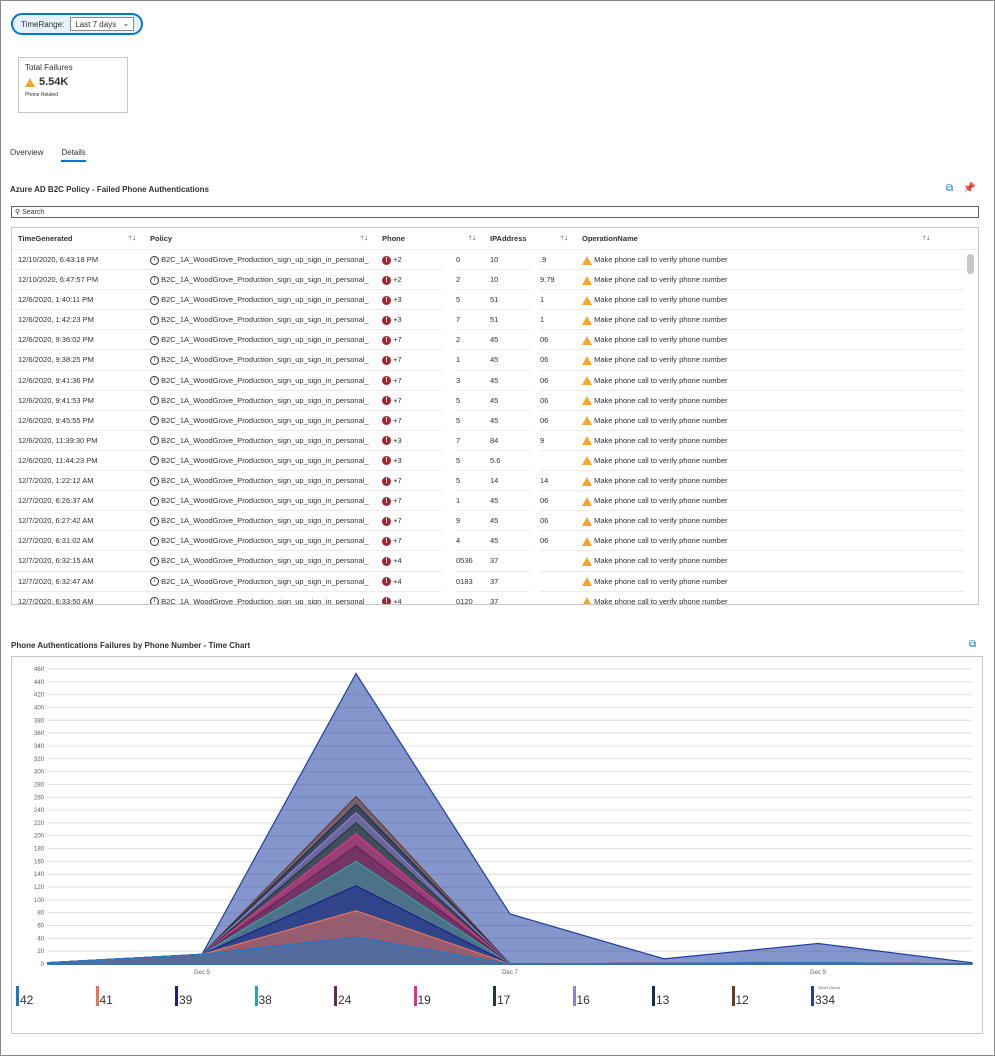 The image size is (995, 1056). What do you see at coordinates (39, 683) in the screenshot?
I see `y-tick-label: 440` at bounding box center [39, 683].